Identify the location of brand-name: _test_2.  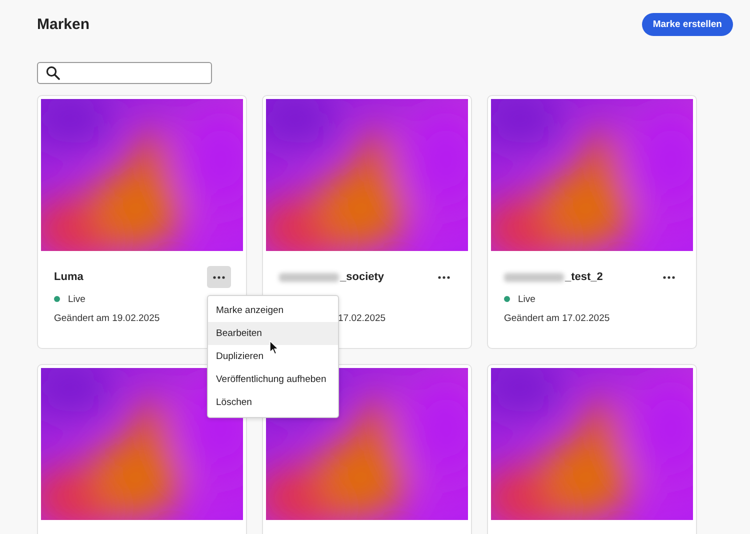
(584, 277).